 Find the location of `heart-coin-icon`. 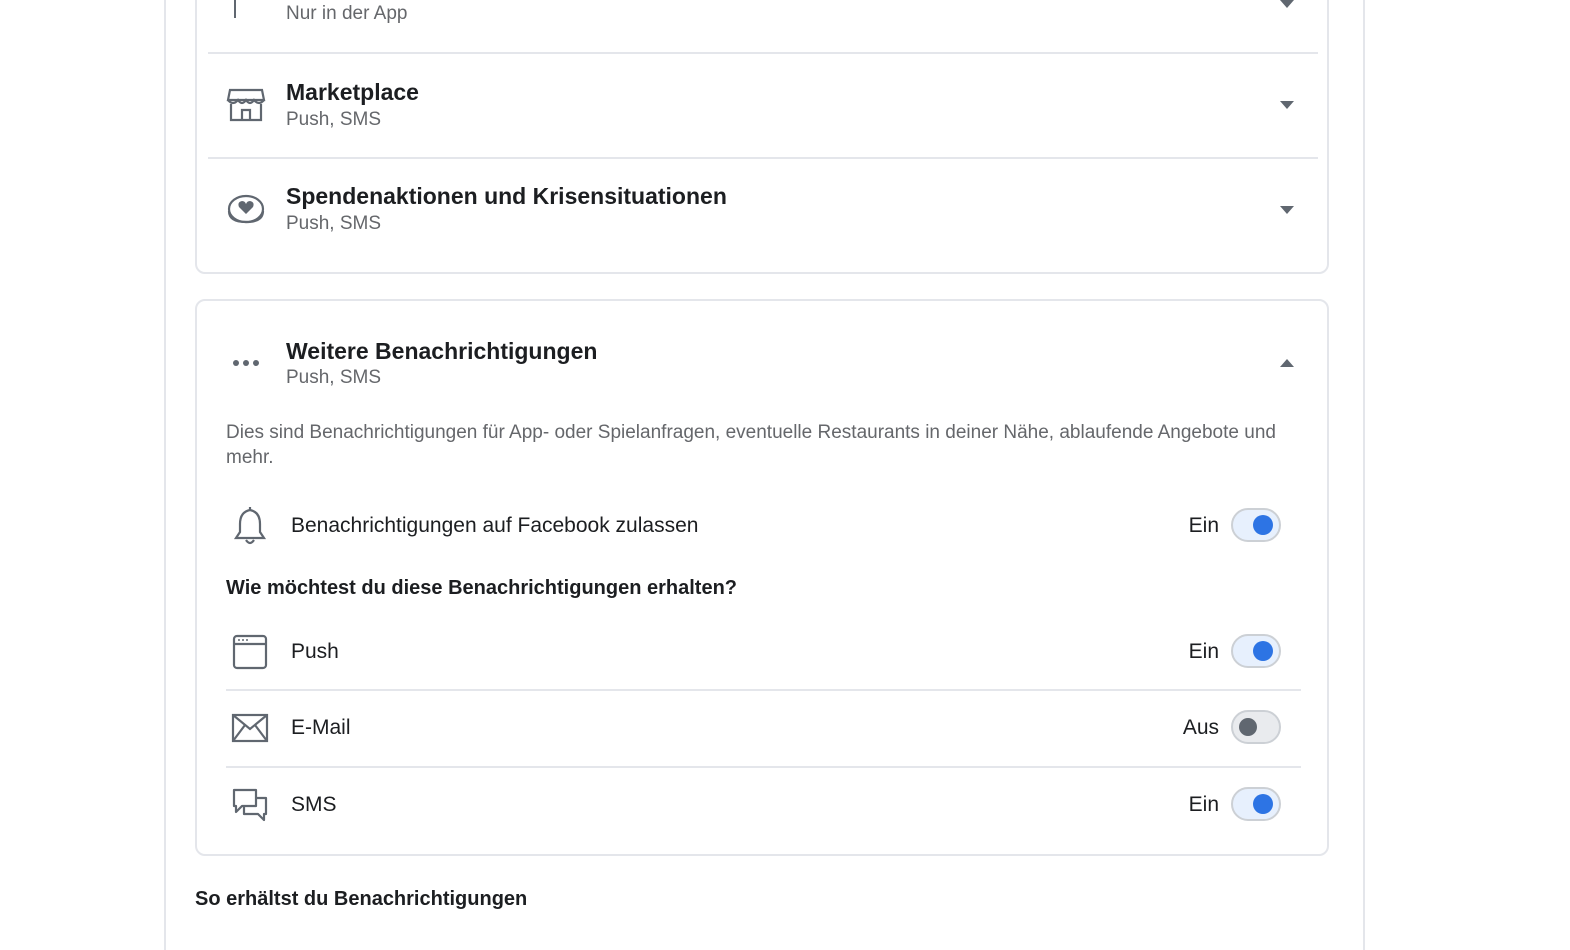

heart-coin-icon is located at coordinates (246, 209).